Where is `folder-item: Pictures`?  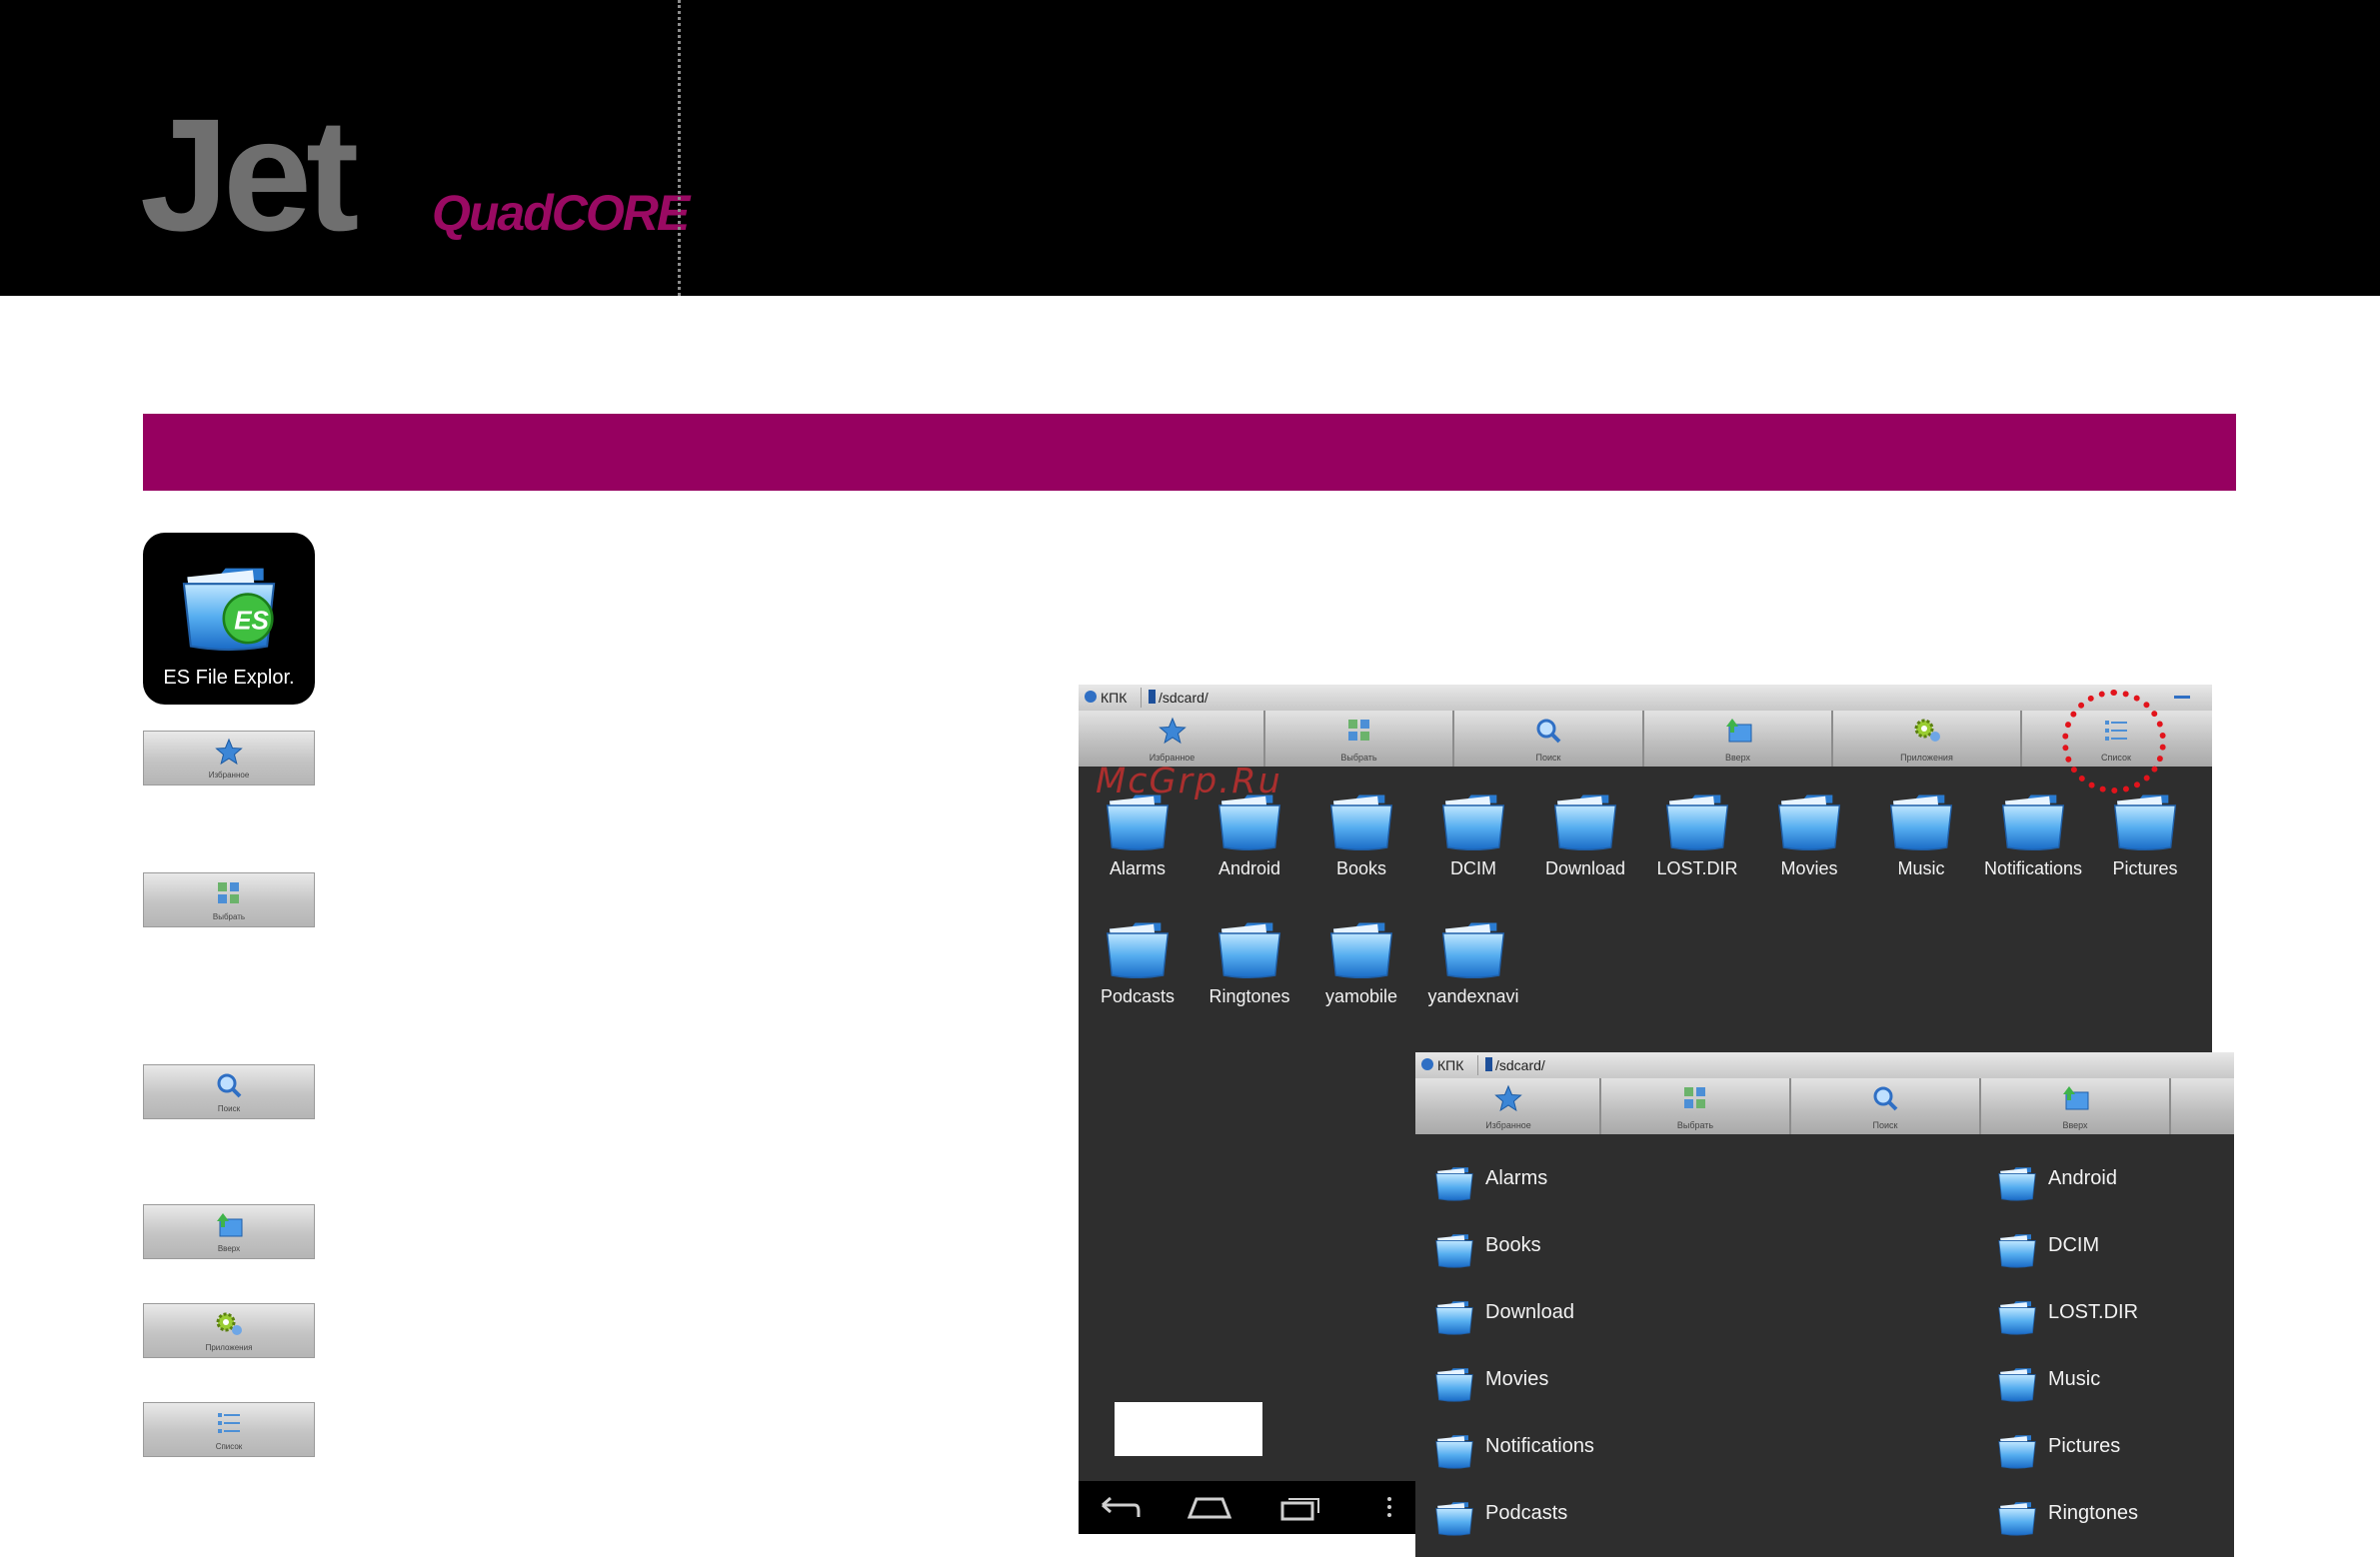
folder-item: Pictures is located at coordinates (2145, 831).